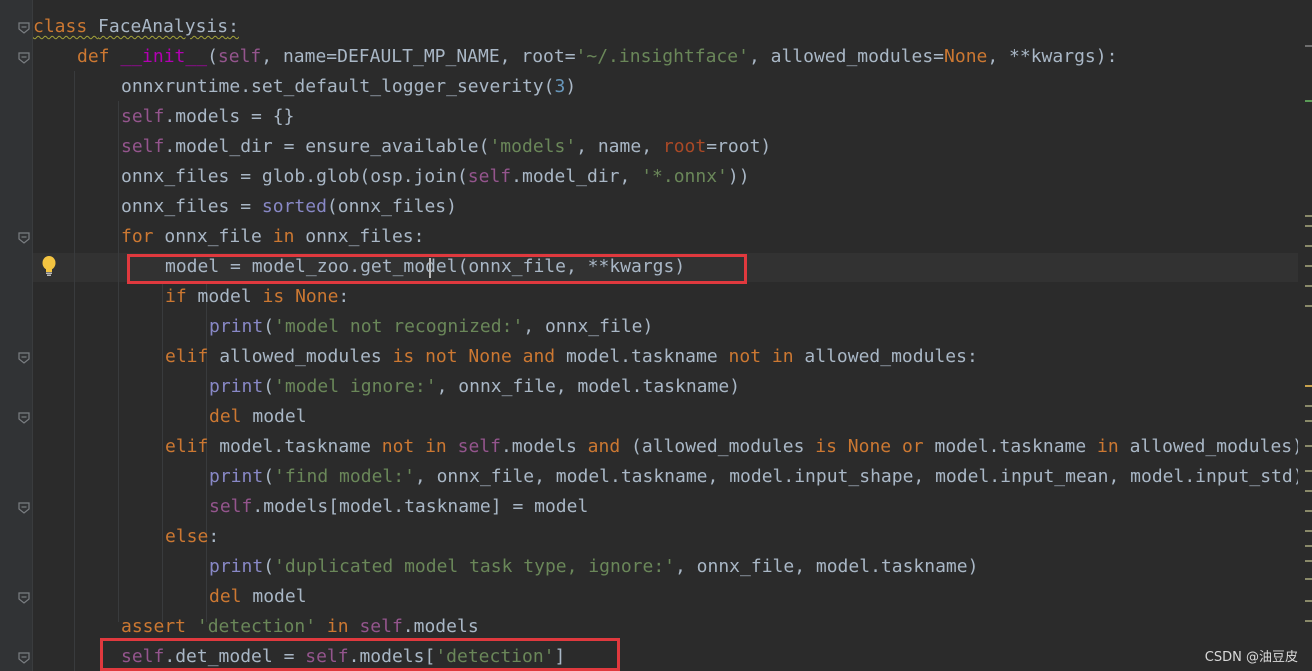  I want to click on code-line: for onnx_file in onnx_files:, so click(272, 237).